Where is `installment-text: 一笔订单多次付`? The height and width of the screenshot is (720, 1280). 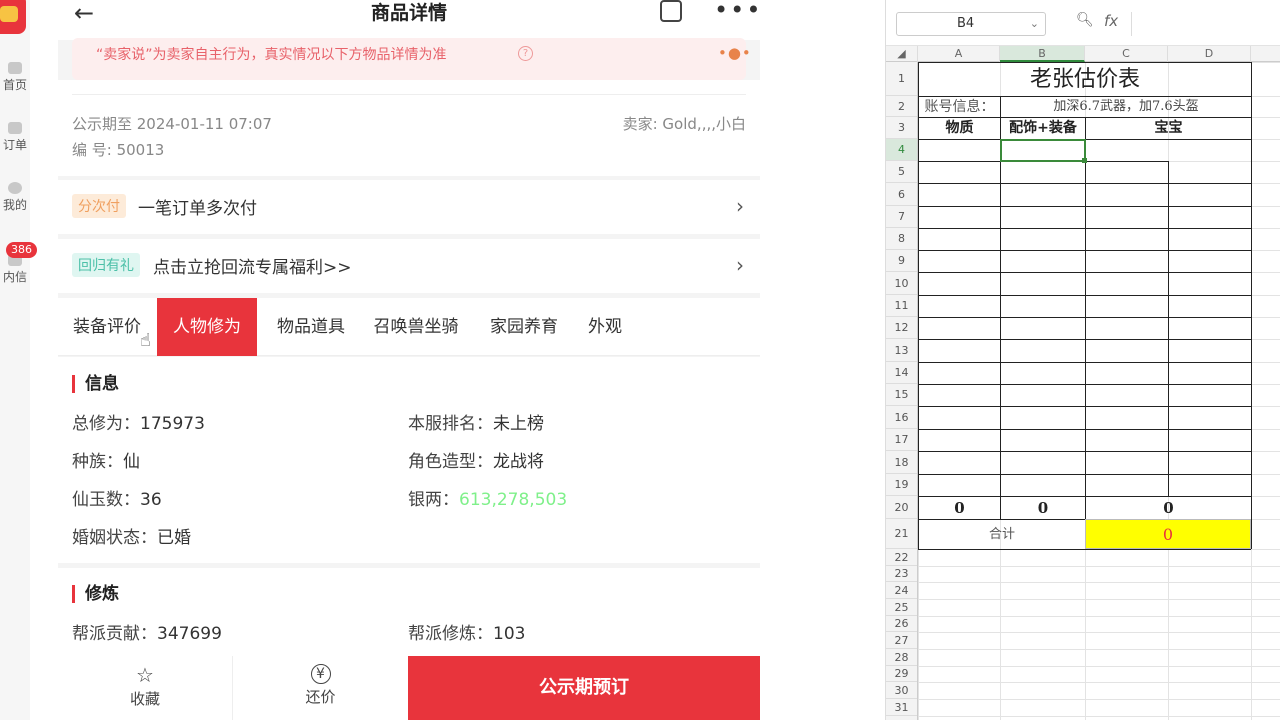 installment-text: 一笔订单多次付 is located at coordinates (197, 209).